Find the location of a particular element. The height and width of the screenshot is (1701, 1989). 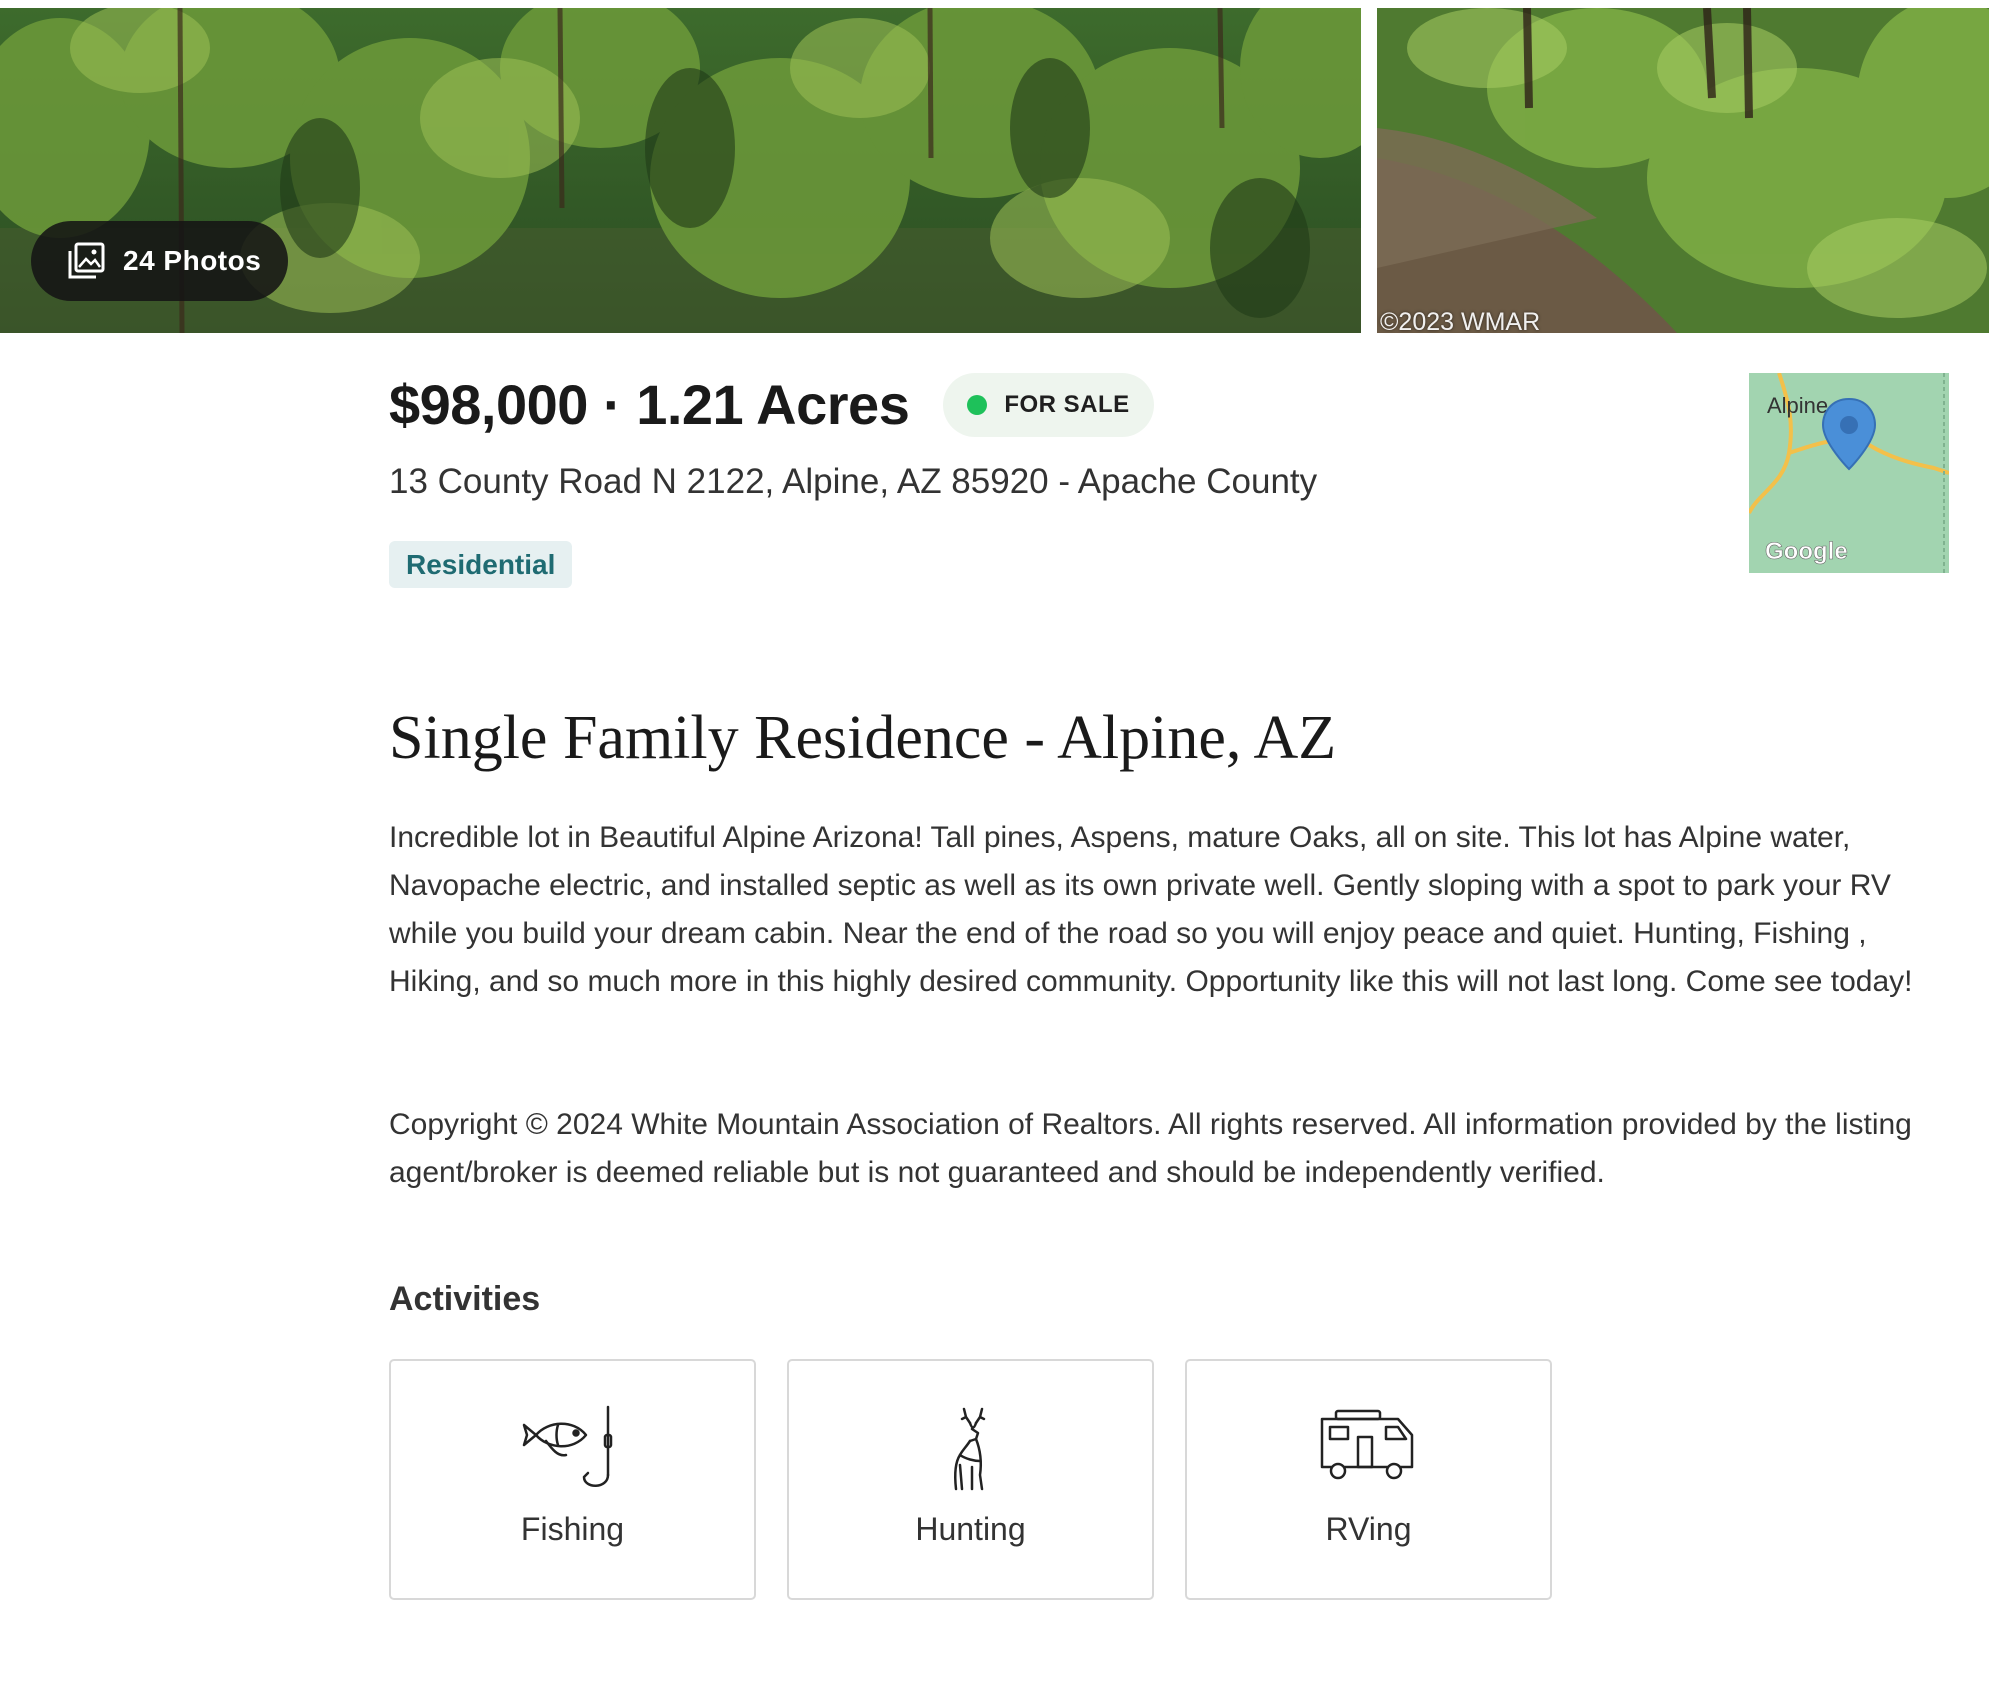

activity-card-hunting: Hunting is located at coordinates (970, 1479).